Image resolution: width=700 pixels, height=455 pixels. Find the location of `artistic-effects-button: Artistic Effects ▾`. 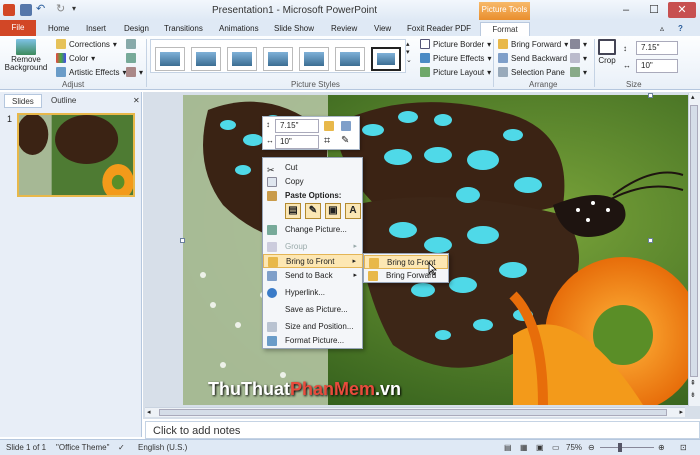

artistic-effects-button: Artistic Effects ▾ is located at coordinates (91, 72).